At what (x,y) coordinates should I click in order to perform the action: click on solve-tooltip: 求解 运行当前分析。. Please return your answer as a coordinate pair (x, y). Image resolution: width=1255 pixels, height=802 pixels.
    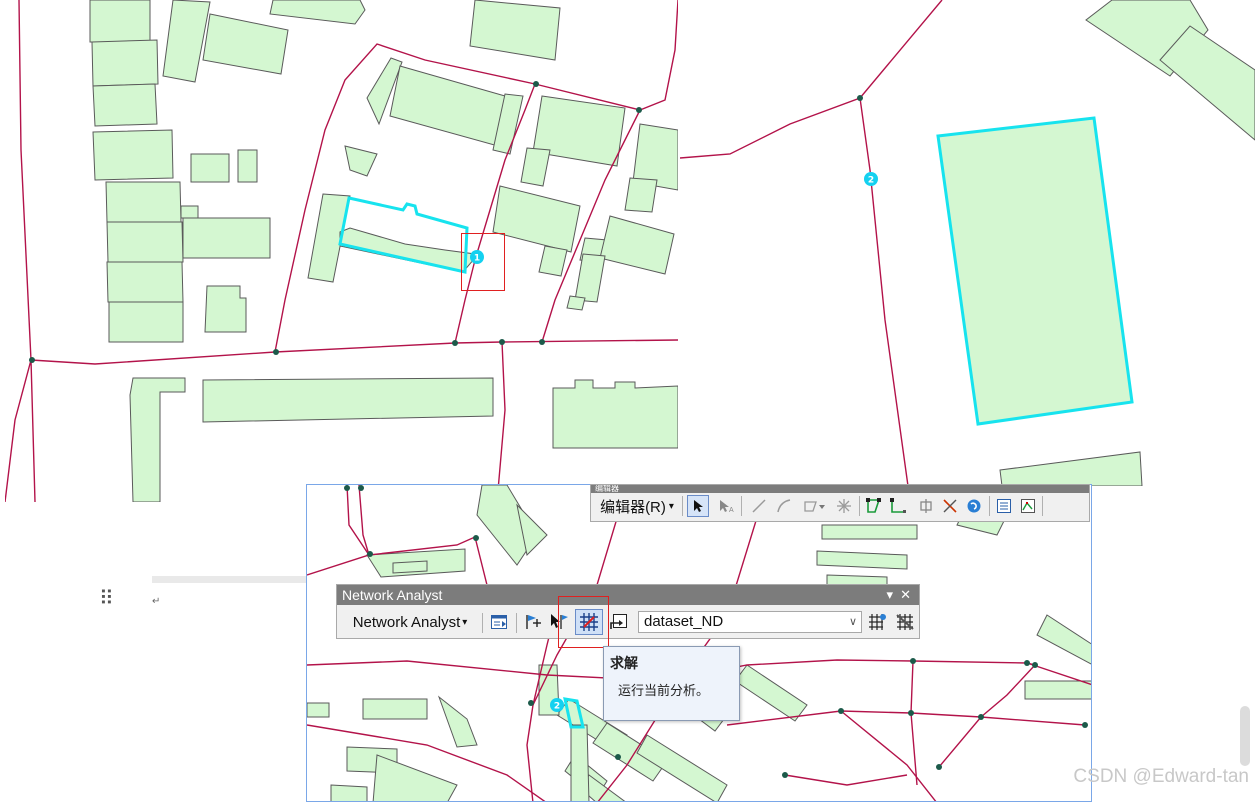
    Looking at the image, I should click on (671, 683).